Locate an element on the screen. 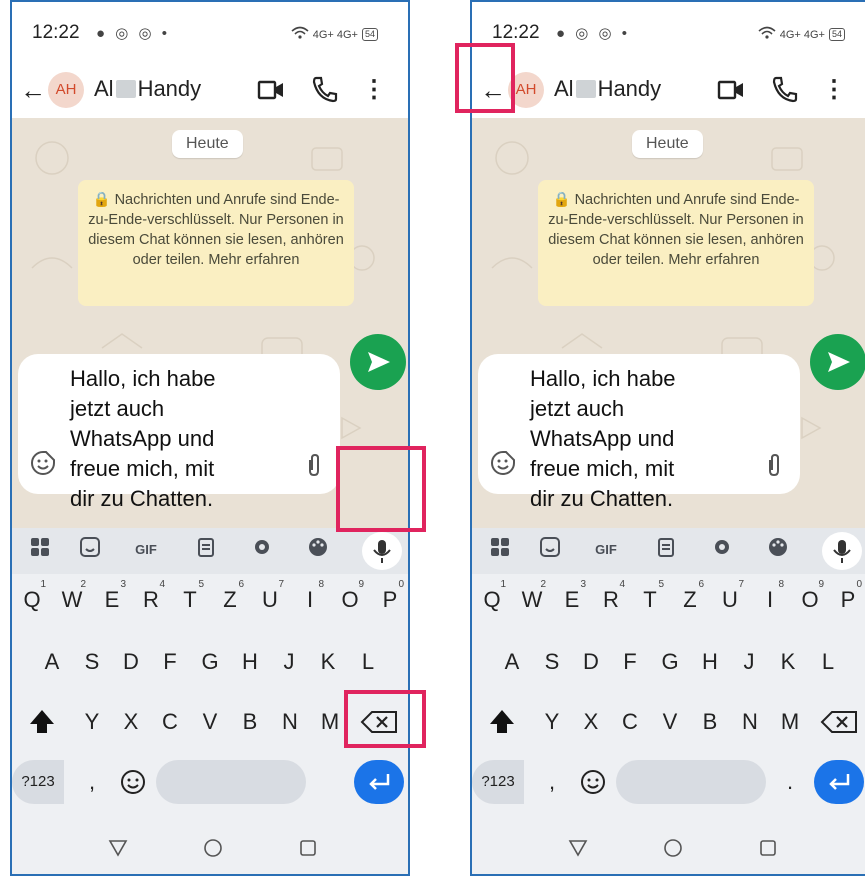 Image resolution: width=865 pixels, height=876 pixels. back-arrow-icon: ← is located at coordinates (33, 90).